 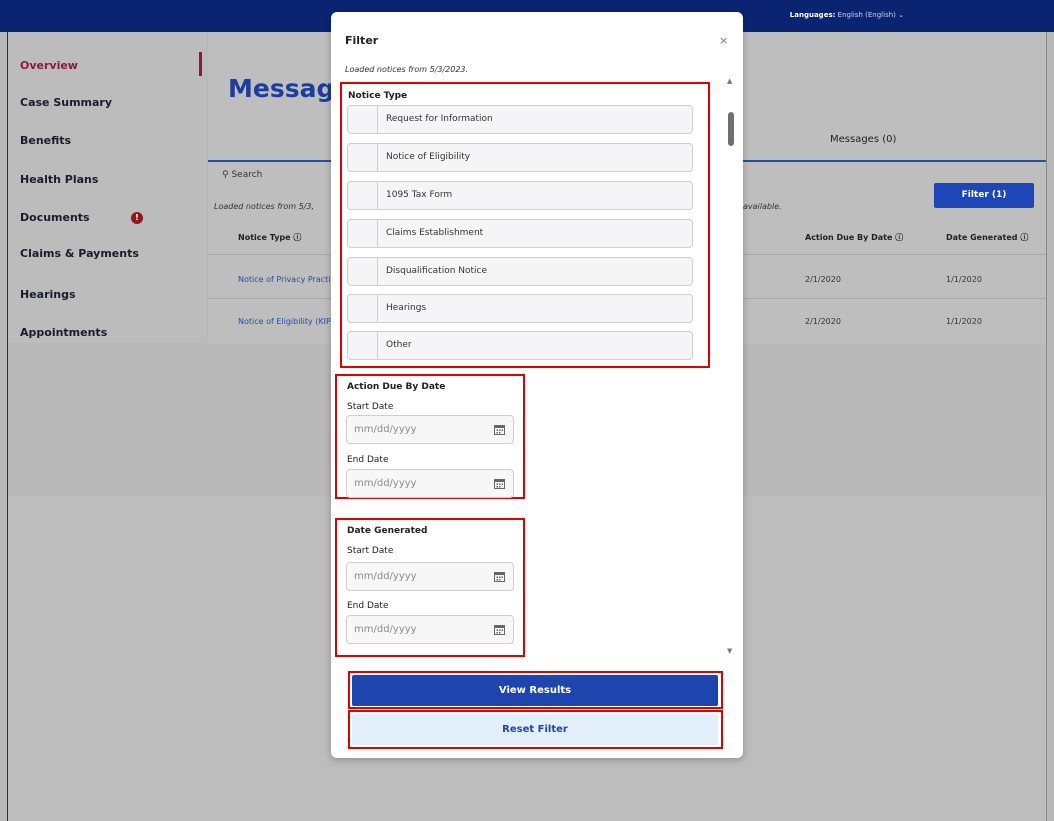 I want to click on column-label: Action Due By Date, so click(x=849, y=237).